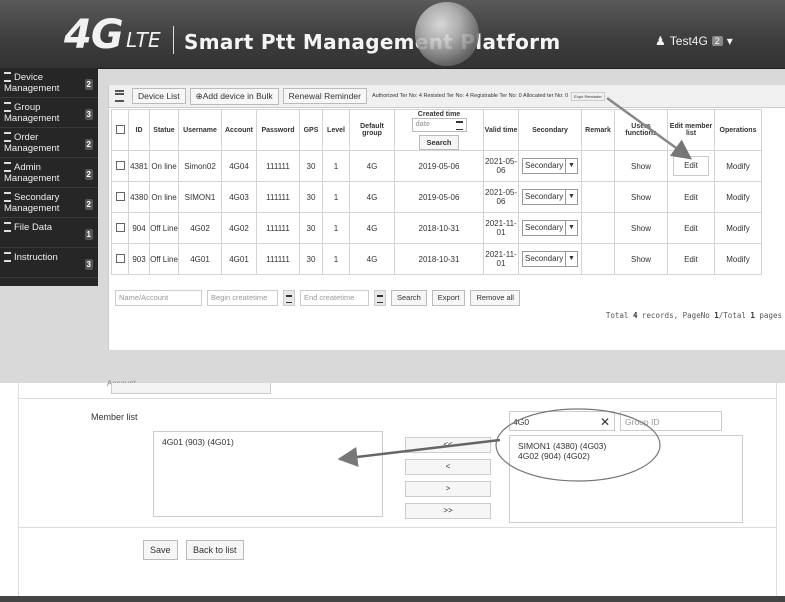 The image size is (785, 602). What do you see at coordinates (88, 264) in the screenshot?
I see `sidebar-badge: 3` at bounding box center [88, 264].